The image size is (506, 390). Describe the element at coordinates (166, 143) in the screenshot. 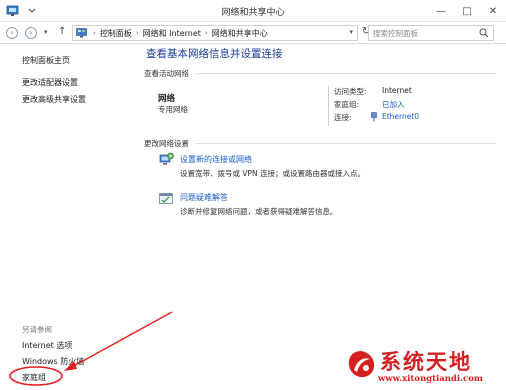

I see `change-settings-heading: 更改网络设置` at that location.